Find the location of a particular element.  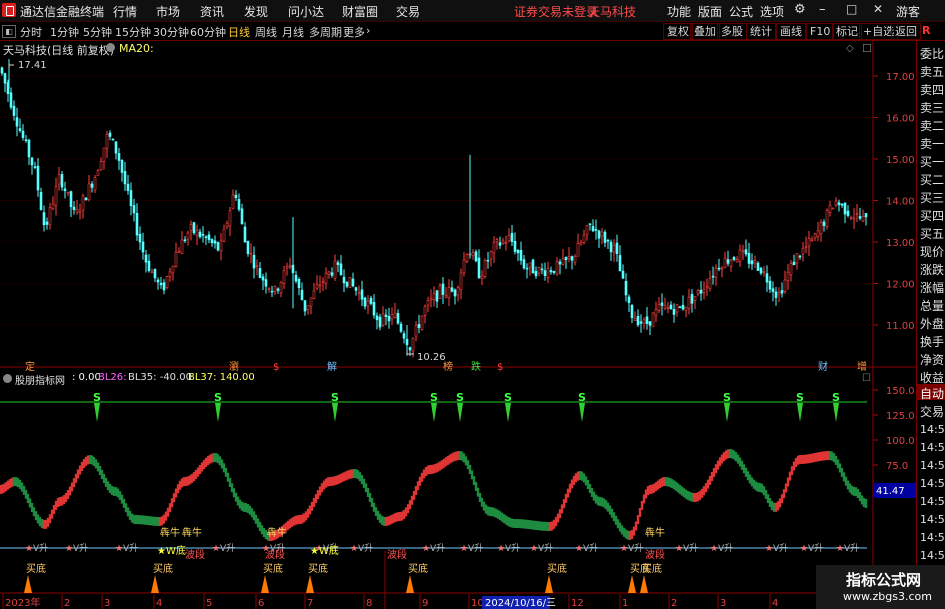

tab-auto: 自动 is located at coordinates (932, 393).